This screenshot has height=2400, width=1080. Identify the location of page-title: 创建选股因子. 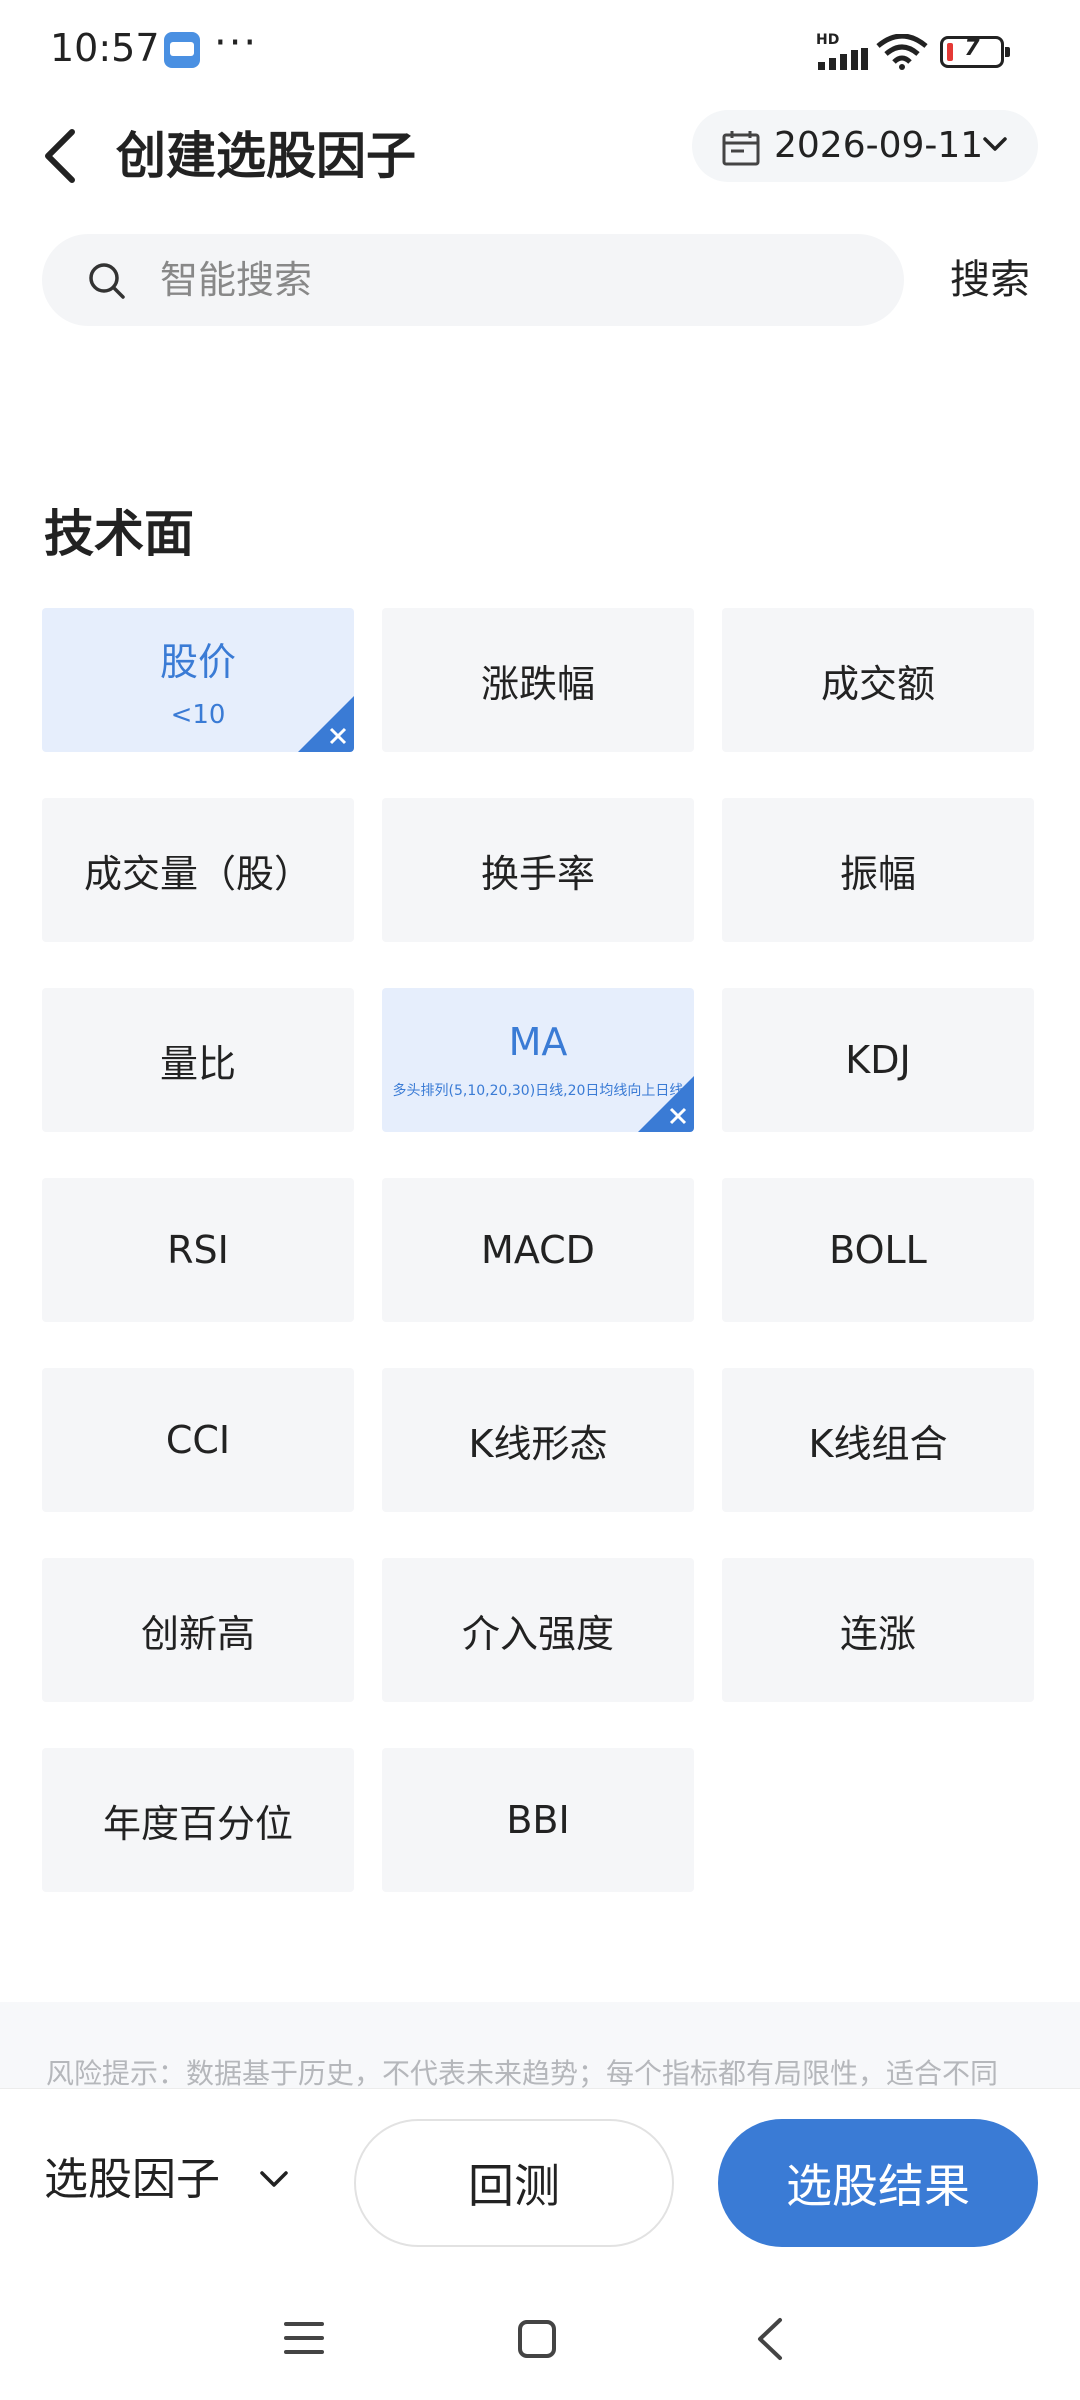
(266, 156).